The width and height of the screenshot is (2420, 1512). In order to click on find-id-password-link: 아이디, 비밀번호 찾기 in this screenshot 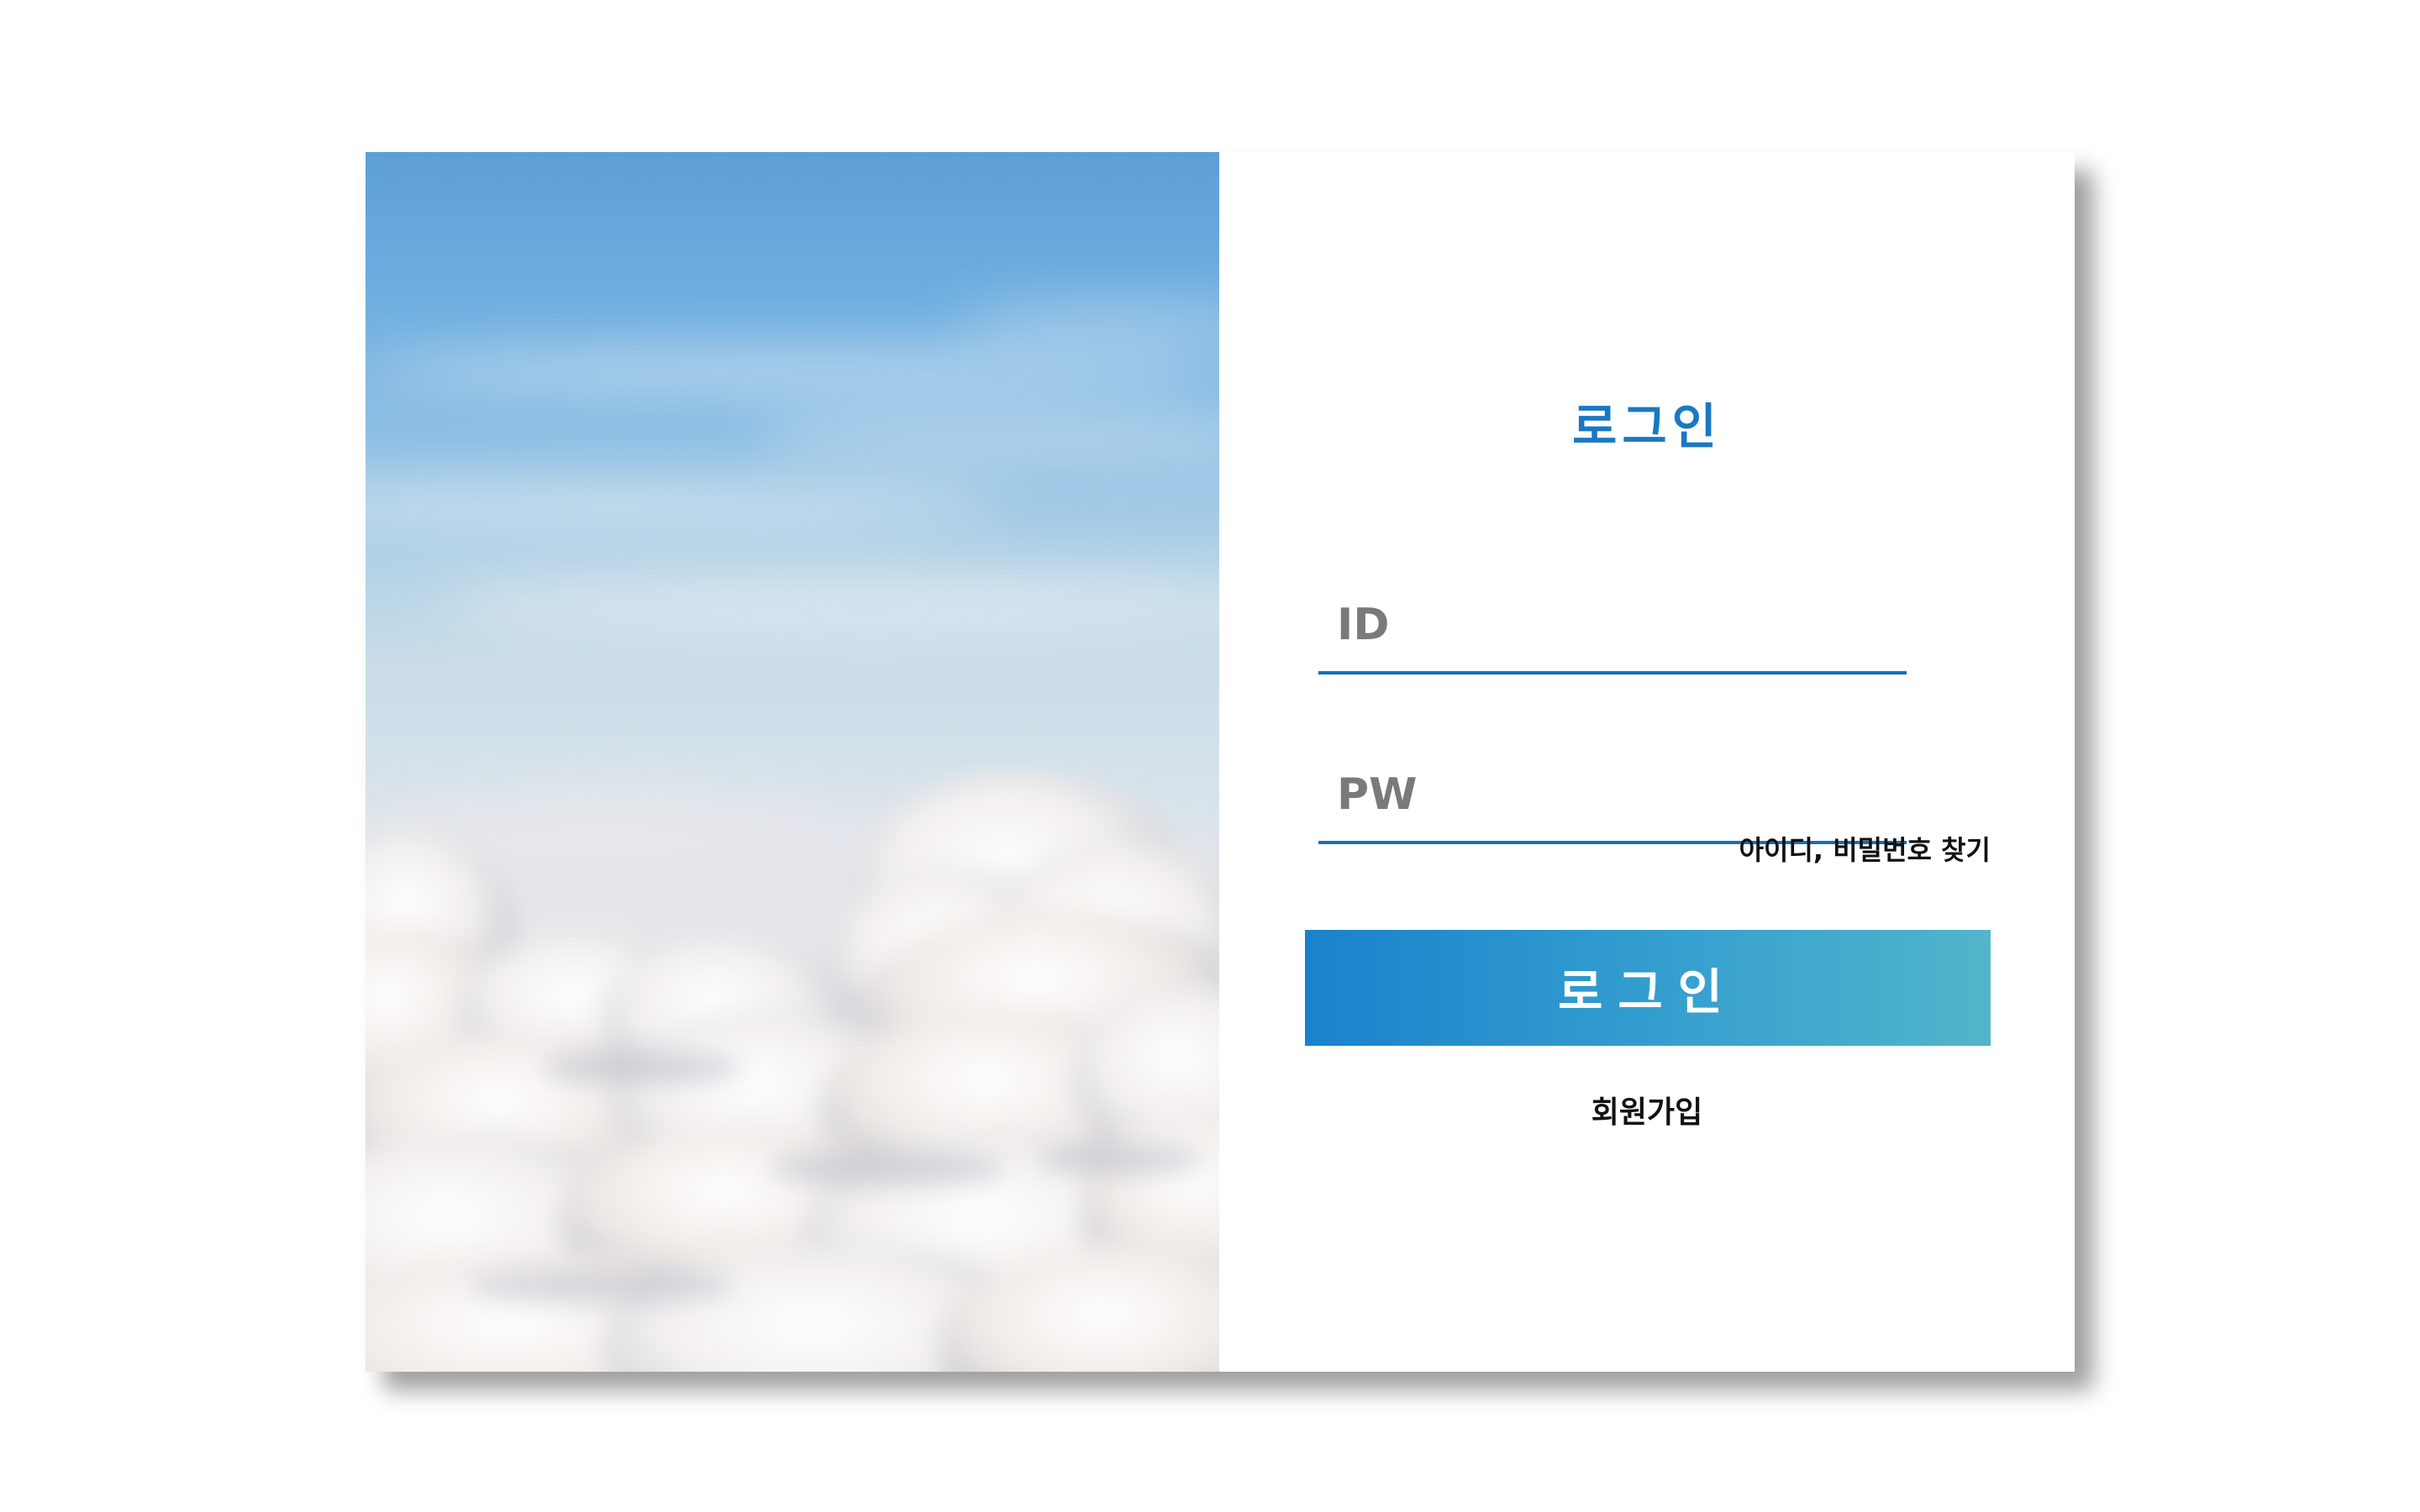, I will do `click(1865, 848)`.